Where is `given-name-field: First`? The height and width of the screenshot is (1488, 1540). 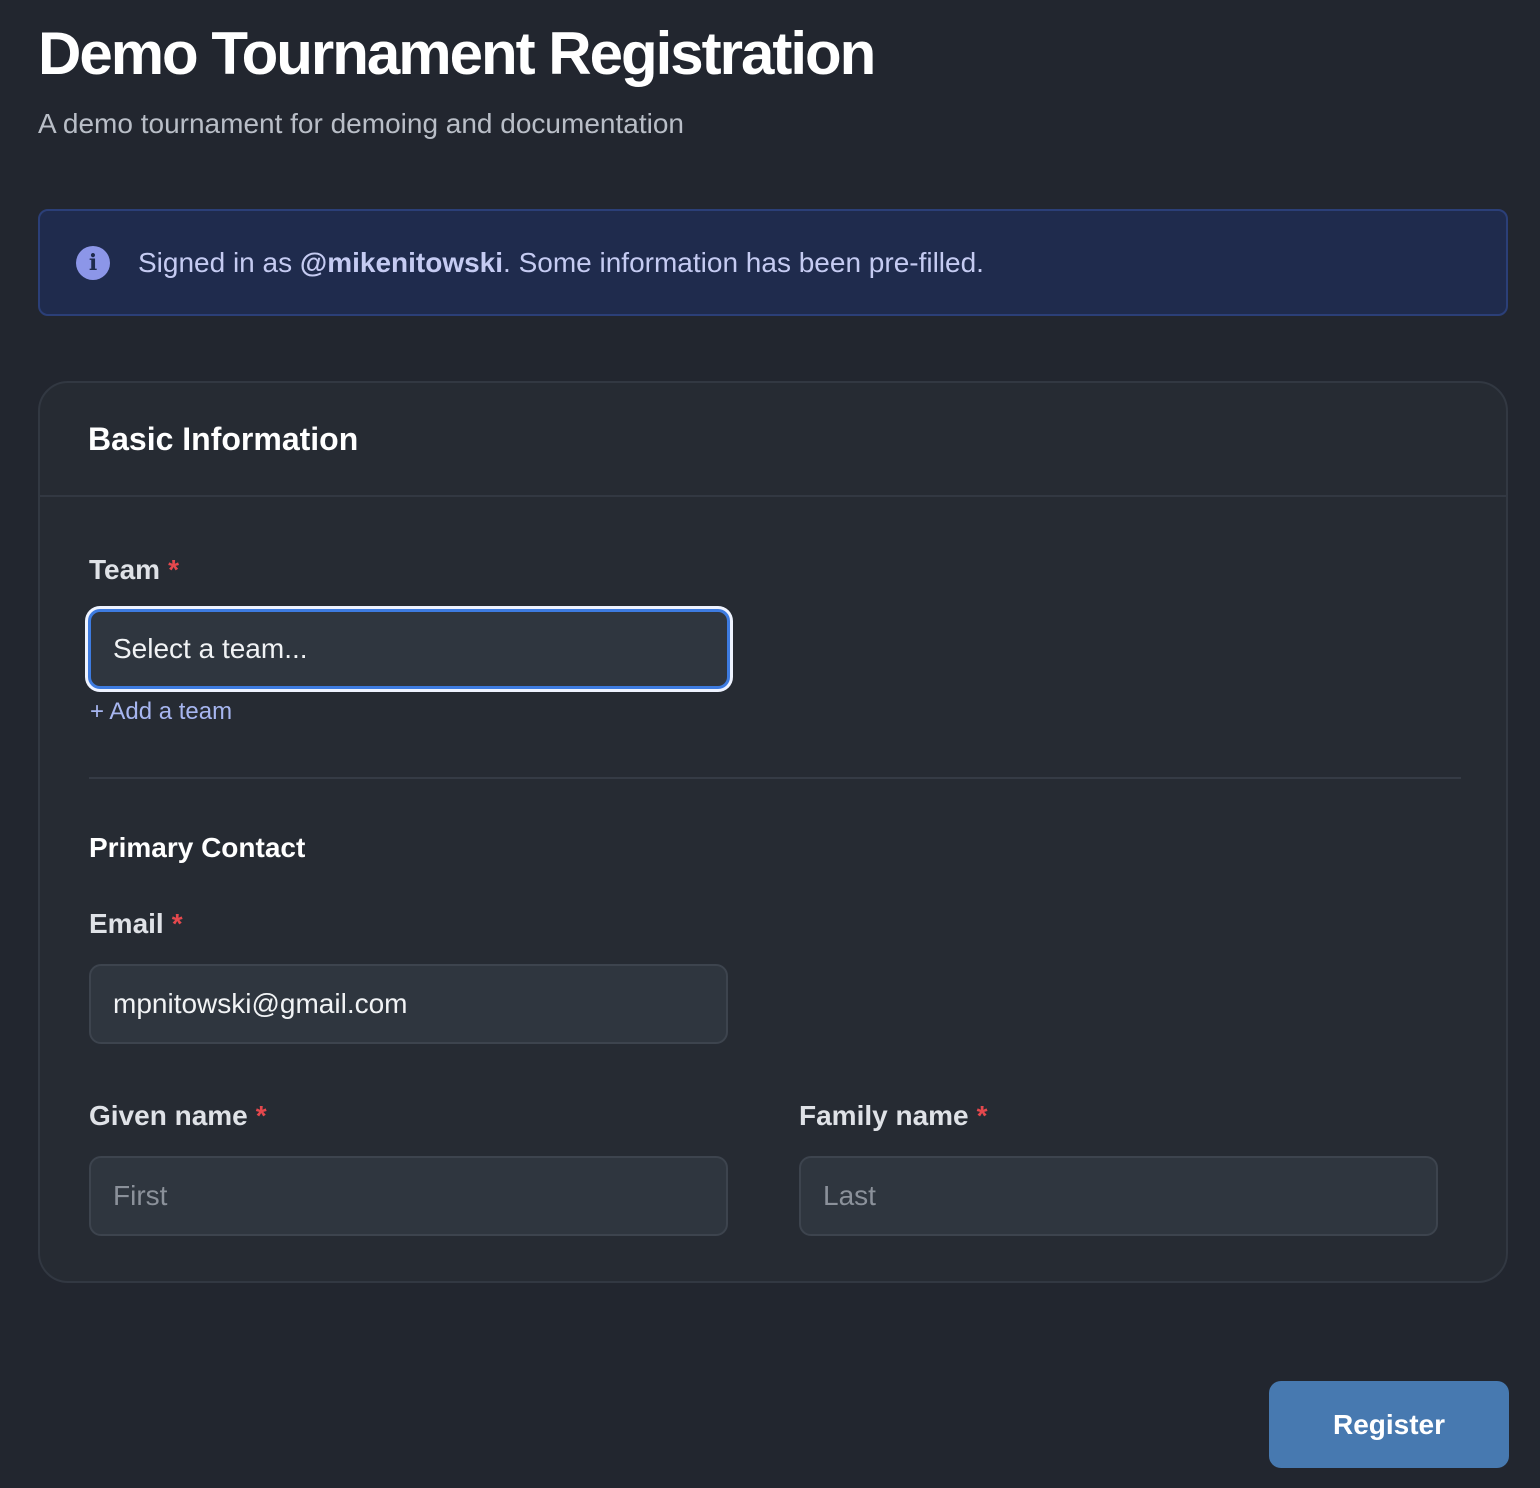 given-name-field: First is located at coordinates (408, 1196).